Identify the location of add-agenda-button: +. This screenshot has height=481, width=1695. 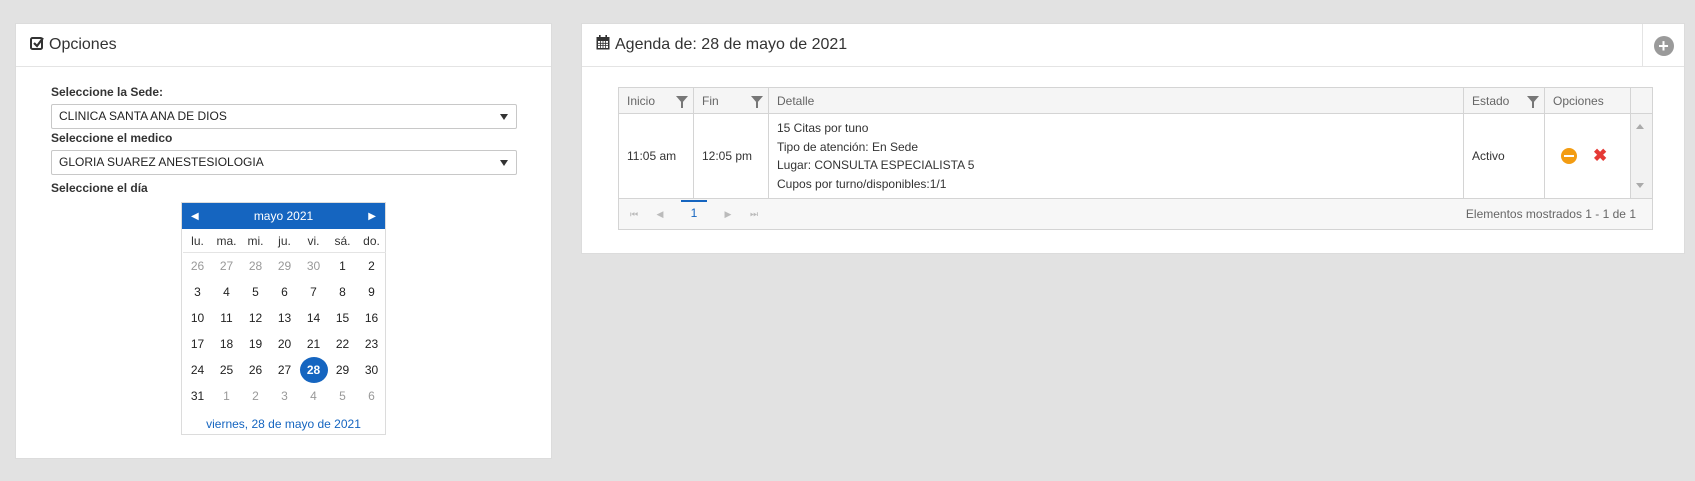
(1663, 45).